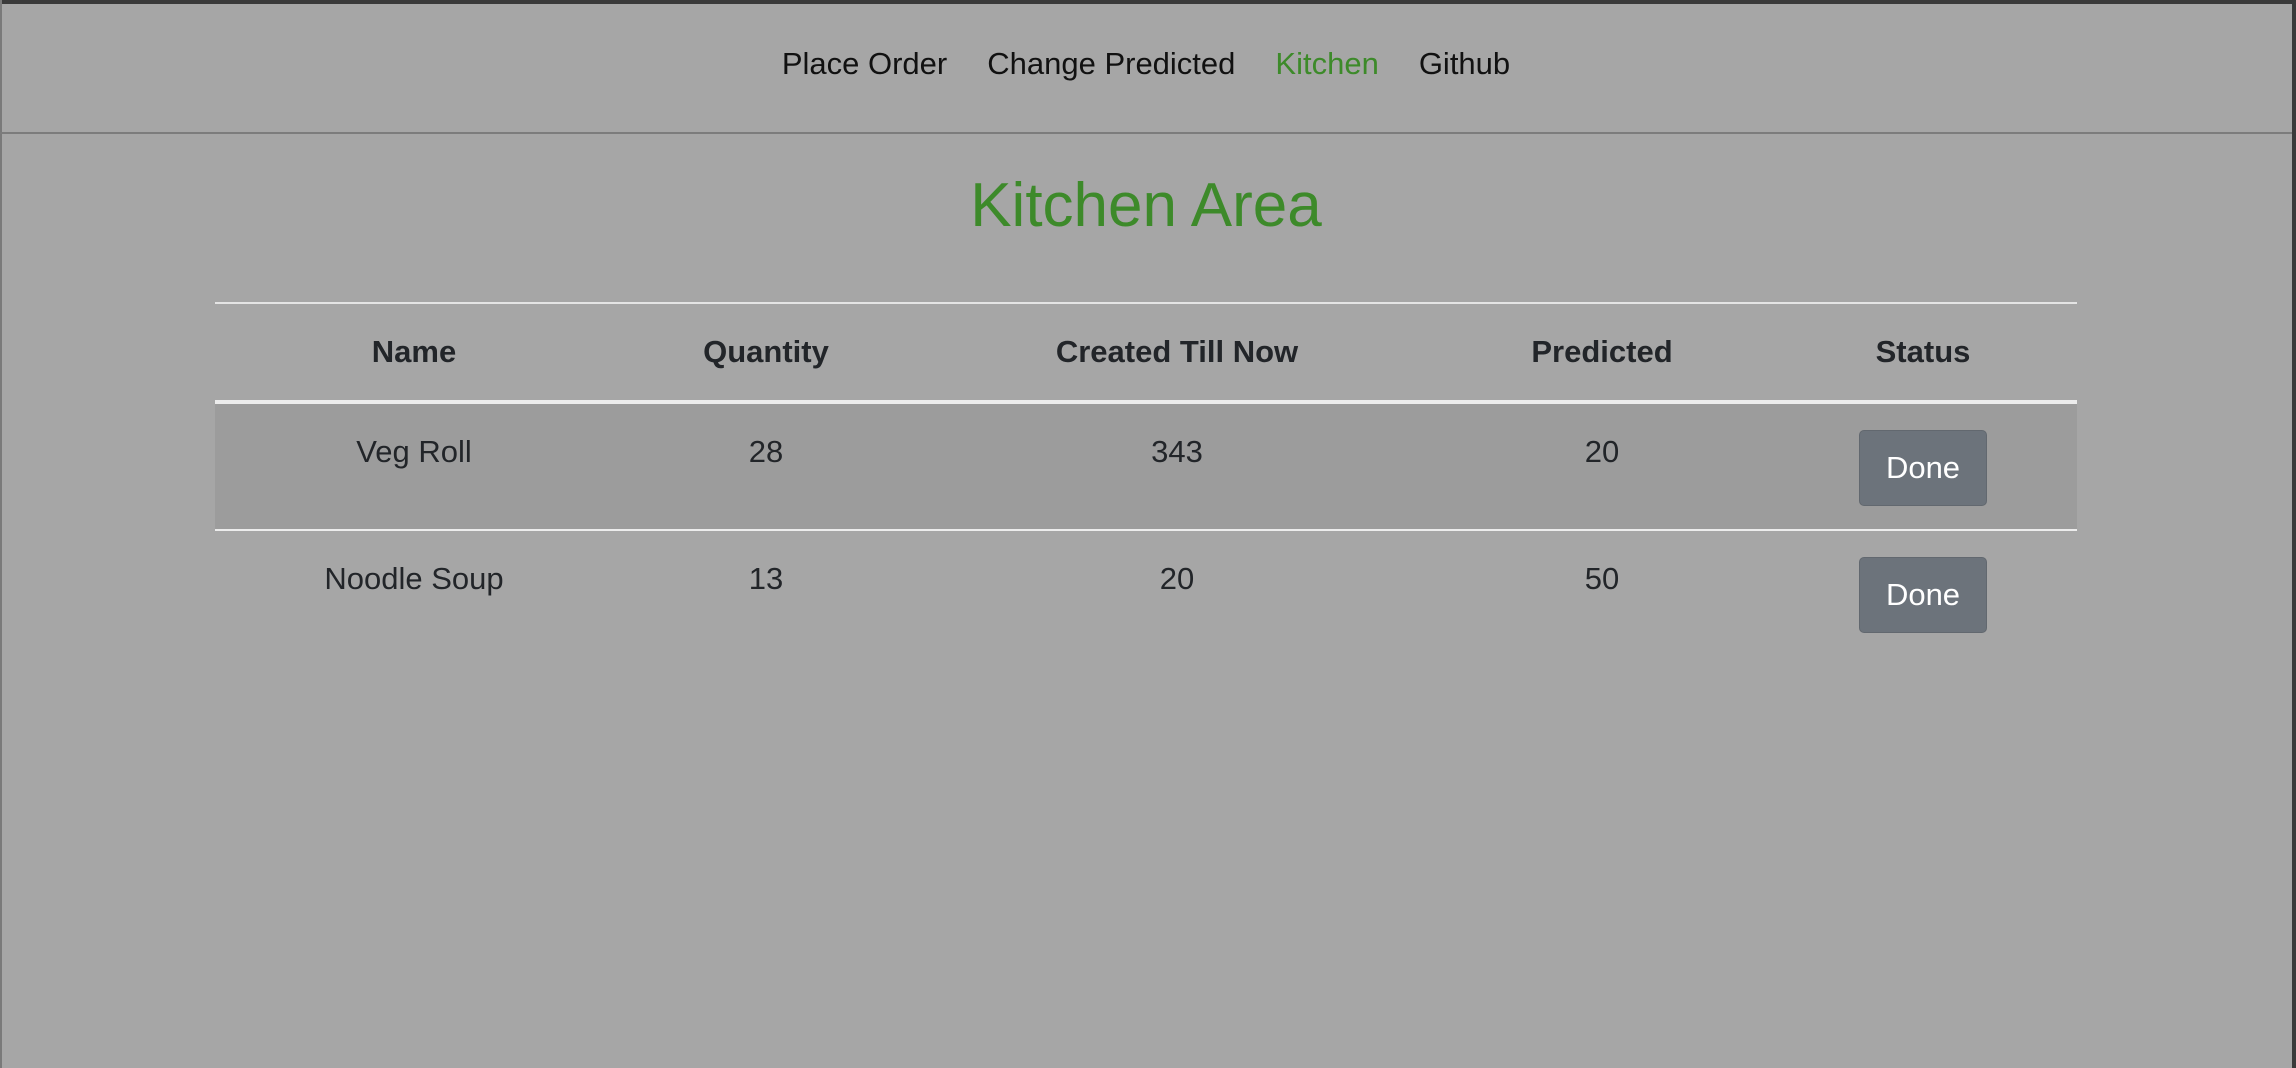 This screenshot has width=2296, height=1068. I want to click on cell-created: 20, so click(1177, 593).